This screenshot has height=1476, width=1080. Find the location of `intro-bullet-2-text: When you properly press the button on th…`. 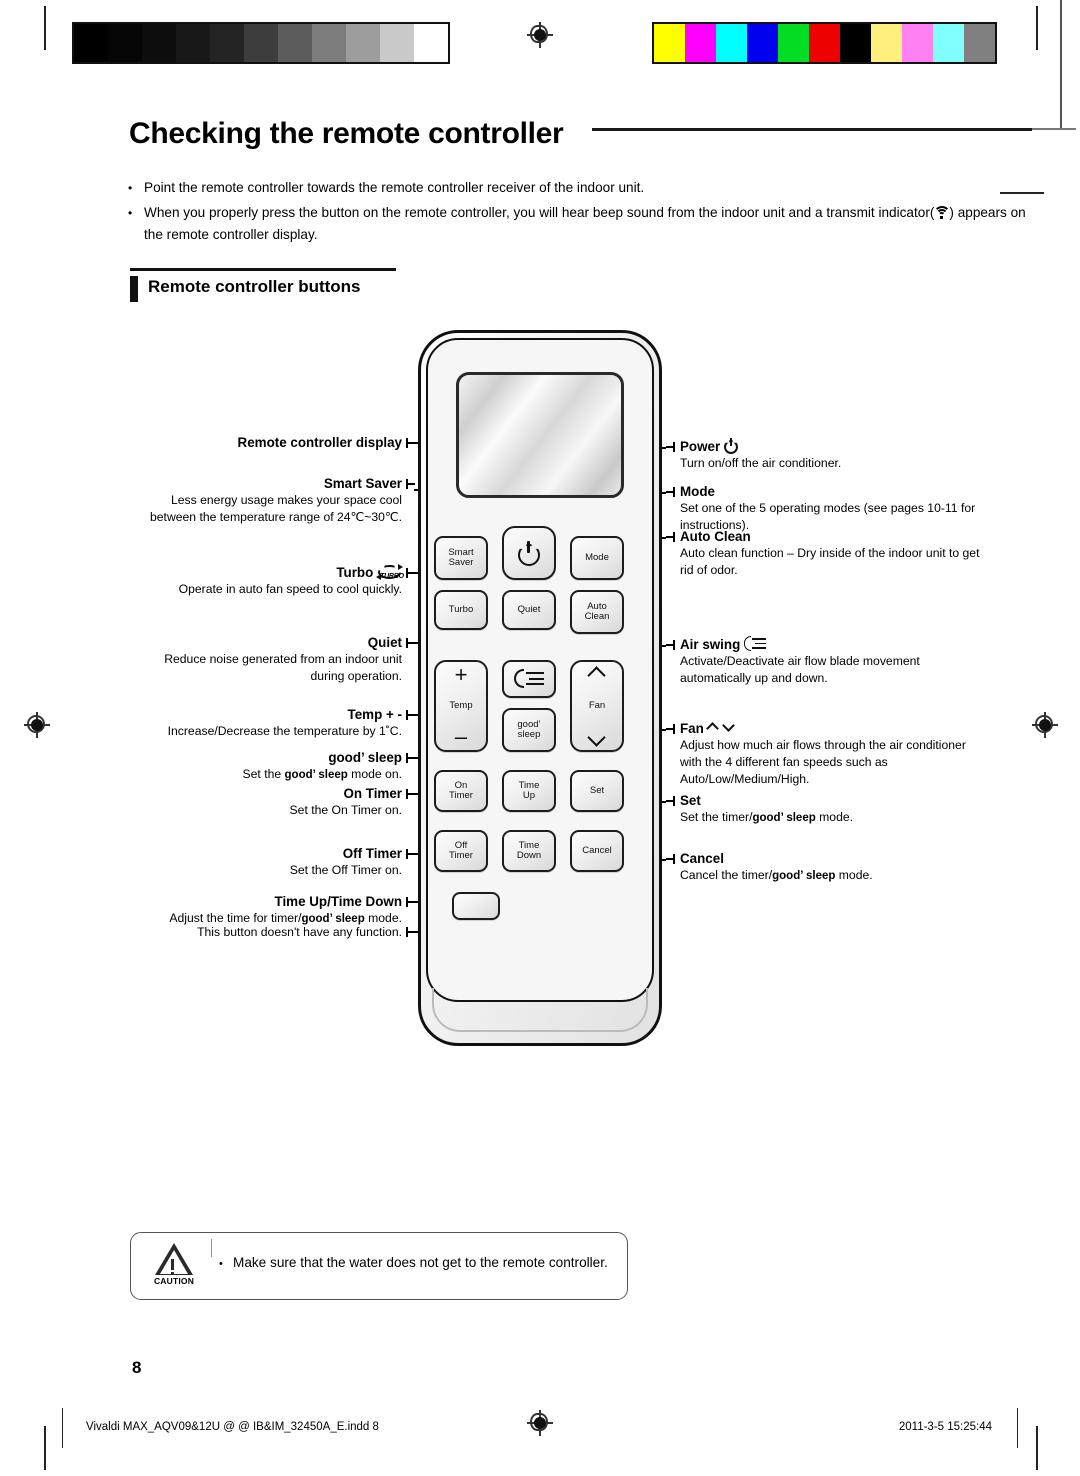

intro-bullet-2-text: When you properly press the button on th… is located at coordinates (588, 224).